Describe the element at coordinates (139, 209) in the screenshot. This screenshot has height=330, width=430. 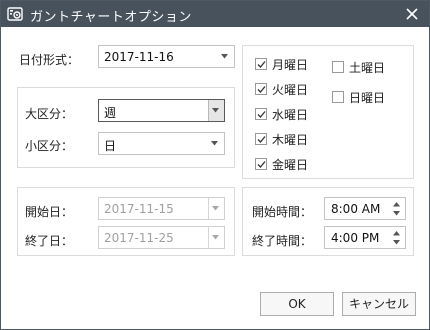
I see `start-date-value: 2017-11-15` at that location.